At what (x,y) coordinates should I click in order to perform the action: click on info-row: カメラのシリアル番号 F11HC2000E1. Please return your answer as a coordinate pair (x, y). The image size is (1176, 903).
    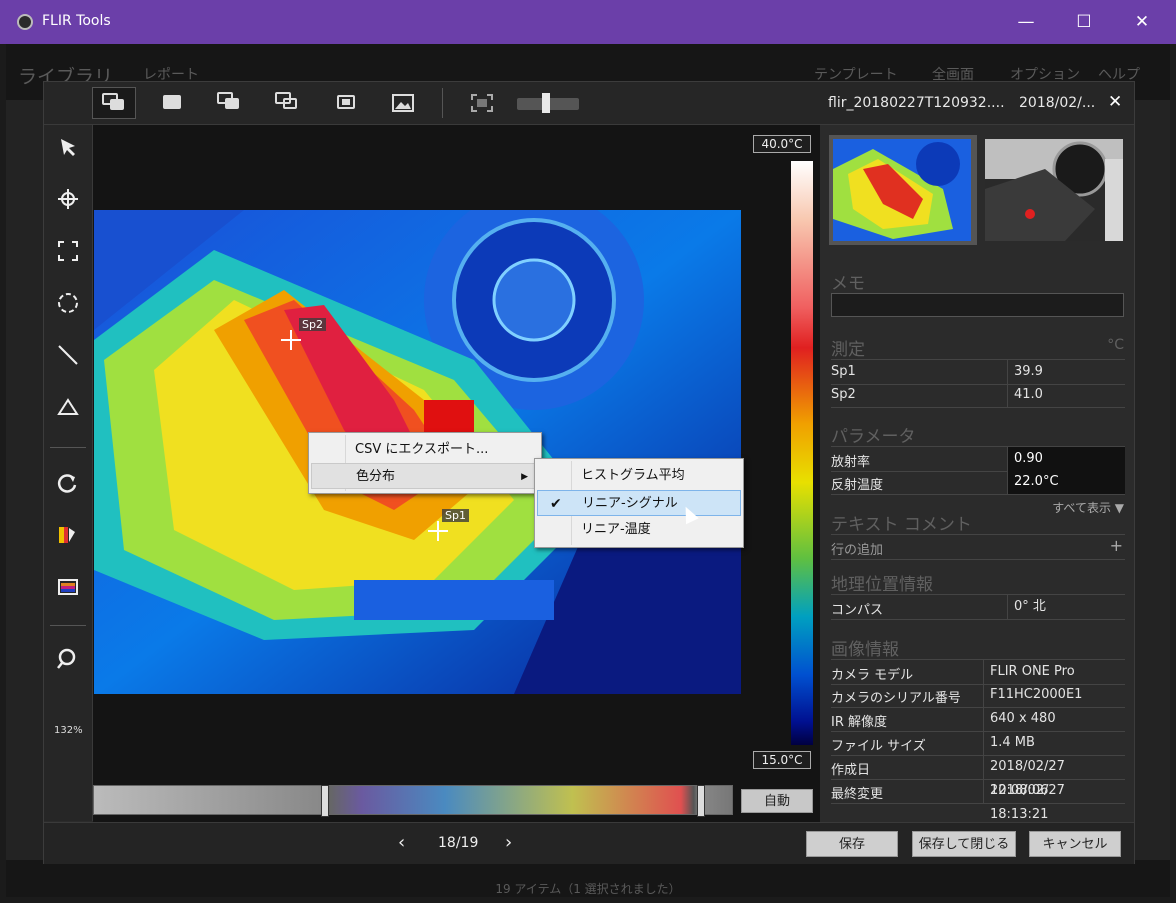
    Looking at the image, I should click on (978, 695).